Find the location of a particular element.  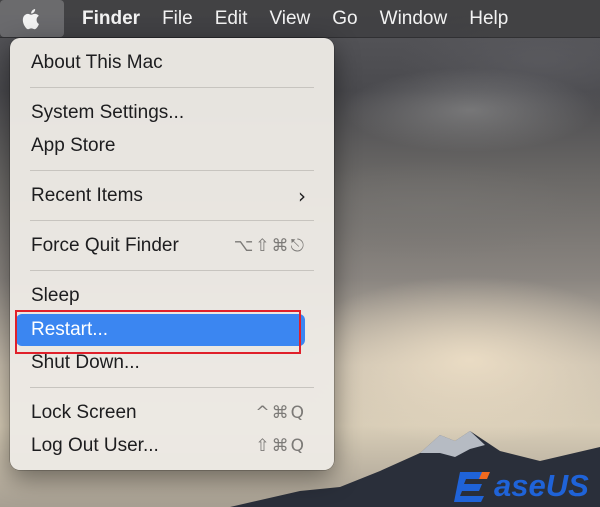

menu-item-label: Recent Items is located at coordinates (87, 195).